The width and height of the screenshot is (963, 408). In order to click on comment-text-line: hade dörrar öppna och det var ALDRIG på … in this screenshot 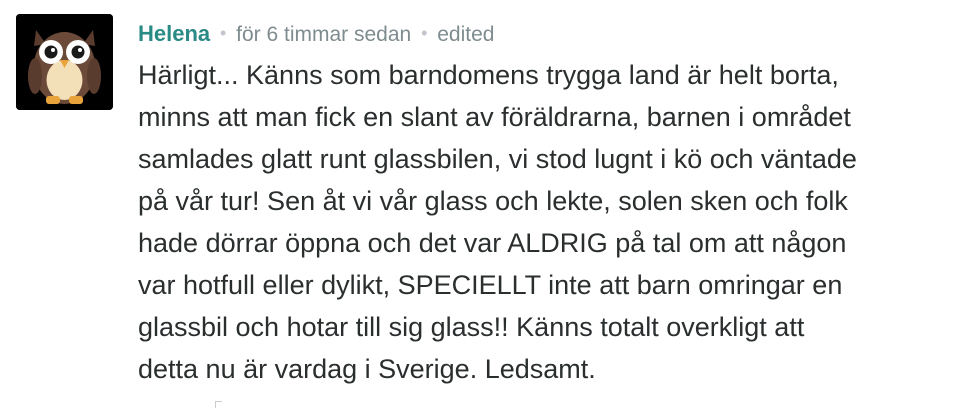, I will do `click(492, 243)`.